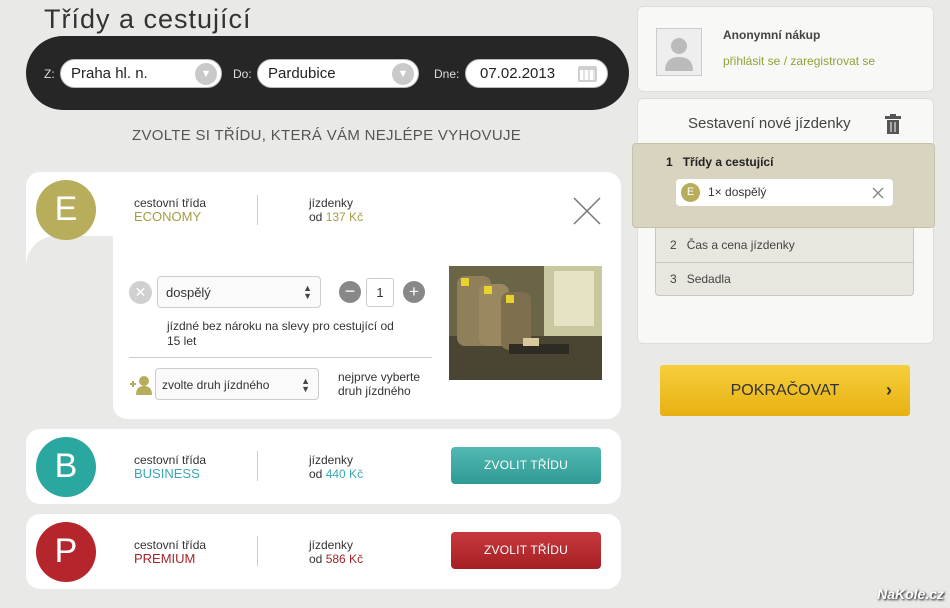 This screenshot has height=608, width=950. What do you see at coordinates (344, 217) in the screenshot?
I see `price-economy: 137 Kč` at bounding box center [344, 217].